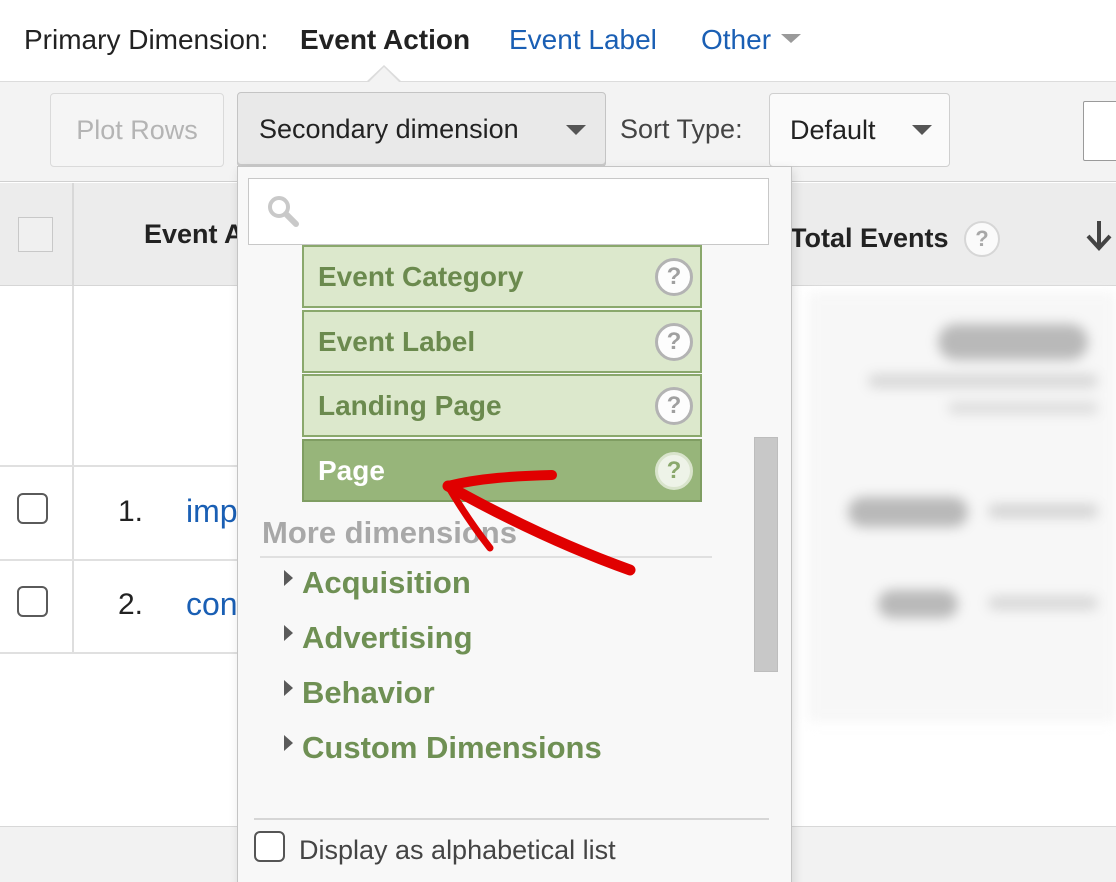  What do you see at coordinates (146, 39) in the screenshot?
I see `primary-dimension-label: Primary Dimension:` at bounding box center [146, 39].